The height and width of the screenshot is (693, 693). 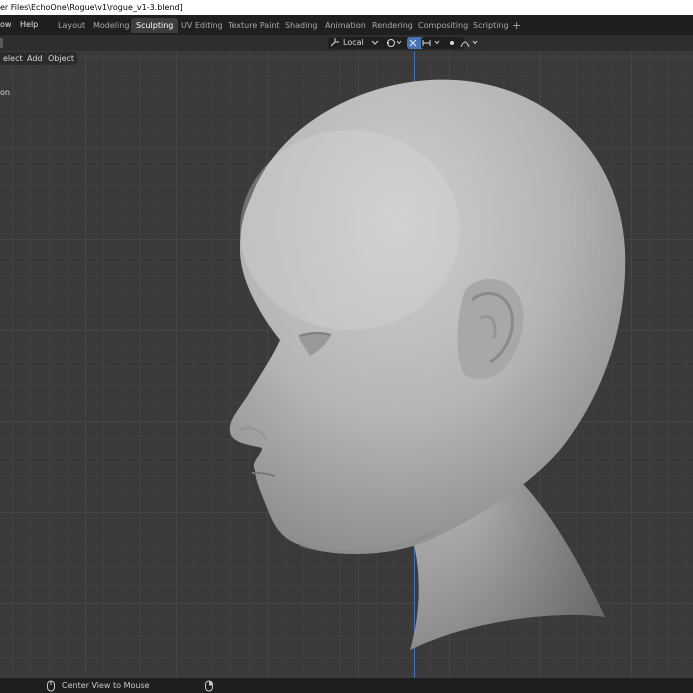 I want to click on status-hint: Center View to Mouse, so click(x=106, y=685).